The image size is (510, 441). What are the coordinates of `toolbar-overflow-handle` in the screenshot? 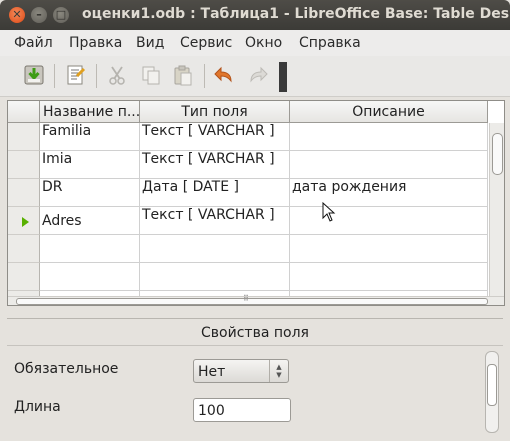 It's located at (283, 77).